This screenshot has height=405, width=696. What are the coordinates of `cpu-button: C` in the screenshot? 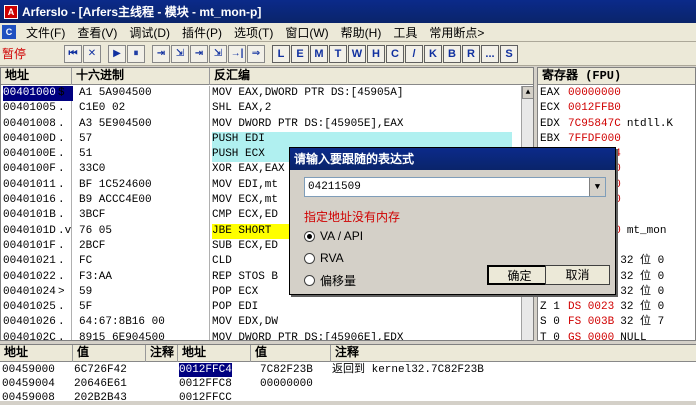 It's located at (395, 53).